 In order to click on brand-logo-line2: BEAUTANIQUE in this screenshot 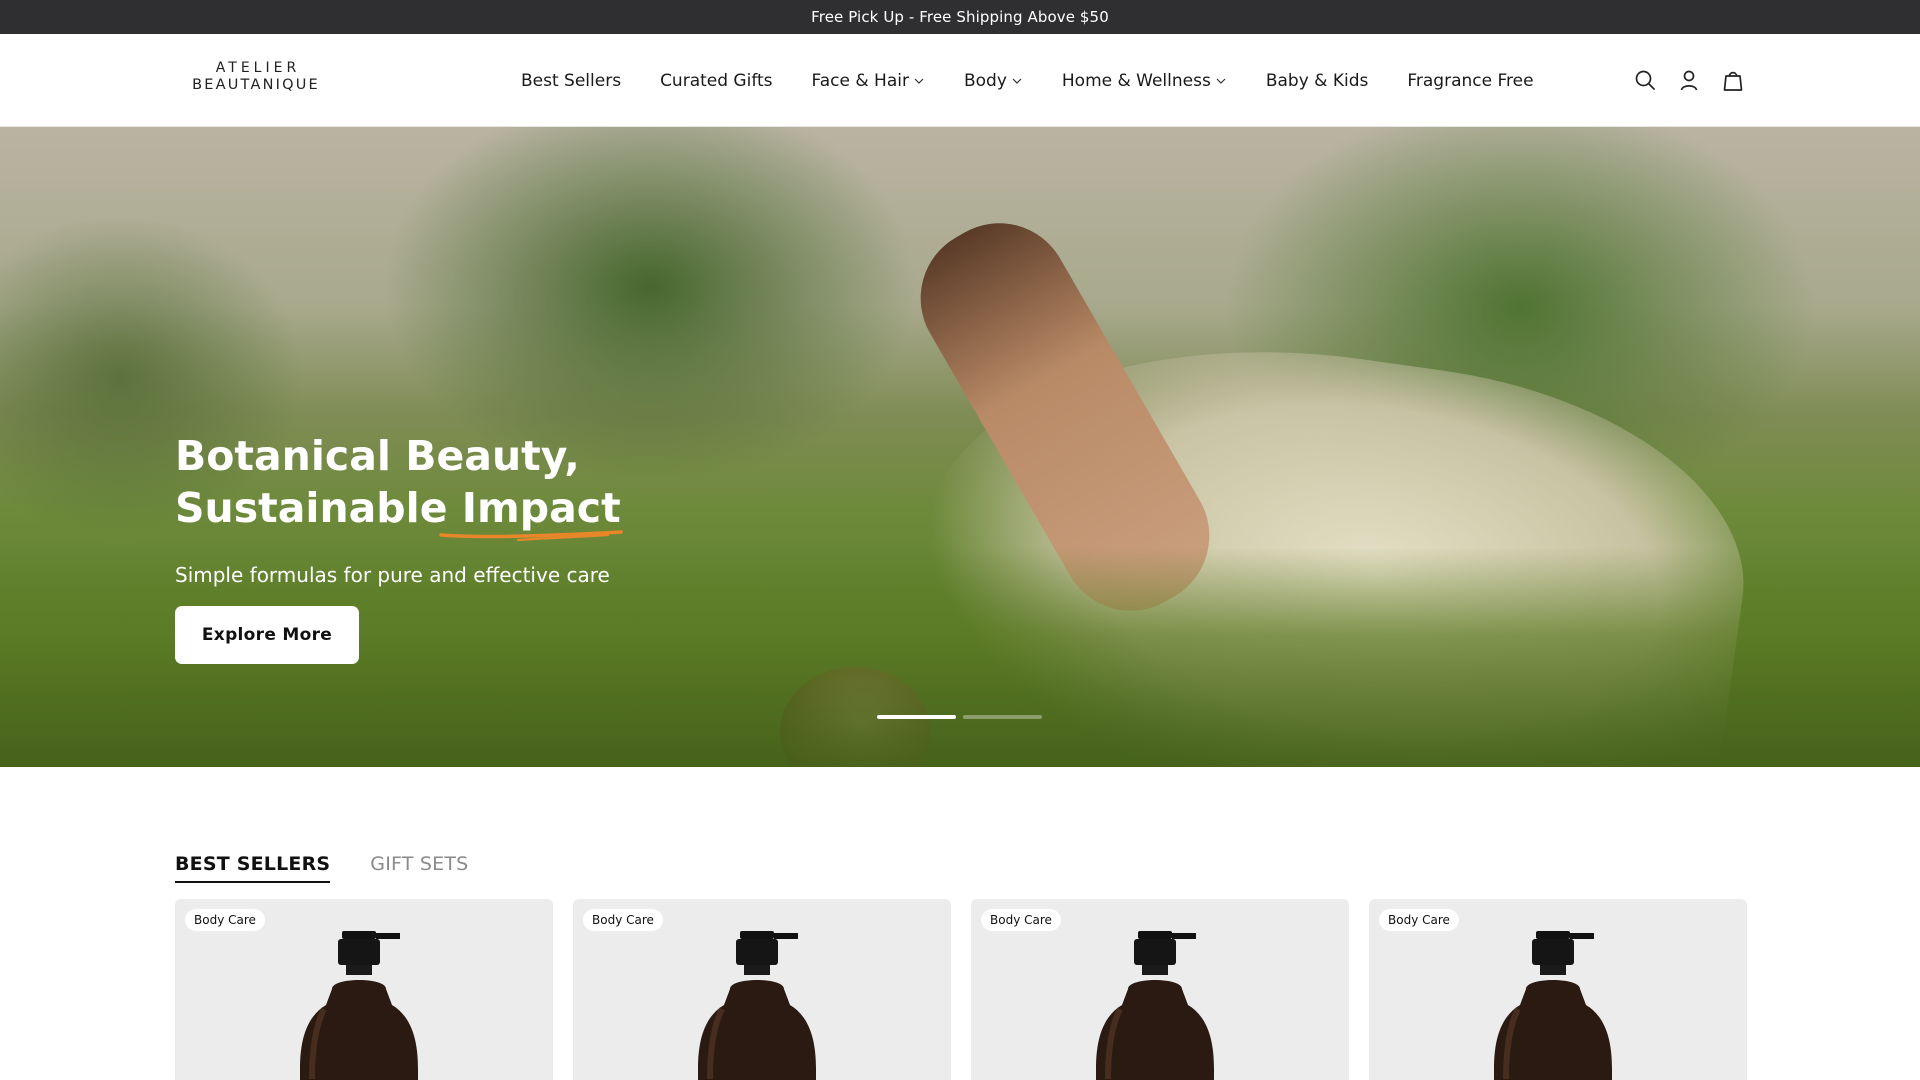, I will do `click(256, 85)`.